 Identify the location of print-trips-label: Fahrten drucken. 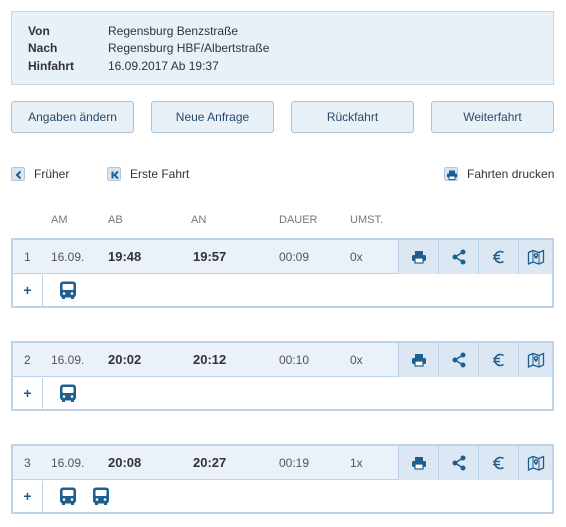
(511, 174).